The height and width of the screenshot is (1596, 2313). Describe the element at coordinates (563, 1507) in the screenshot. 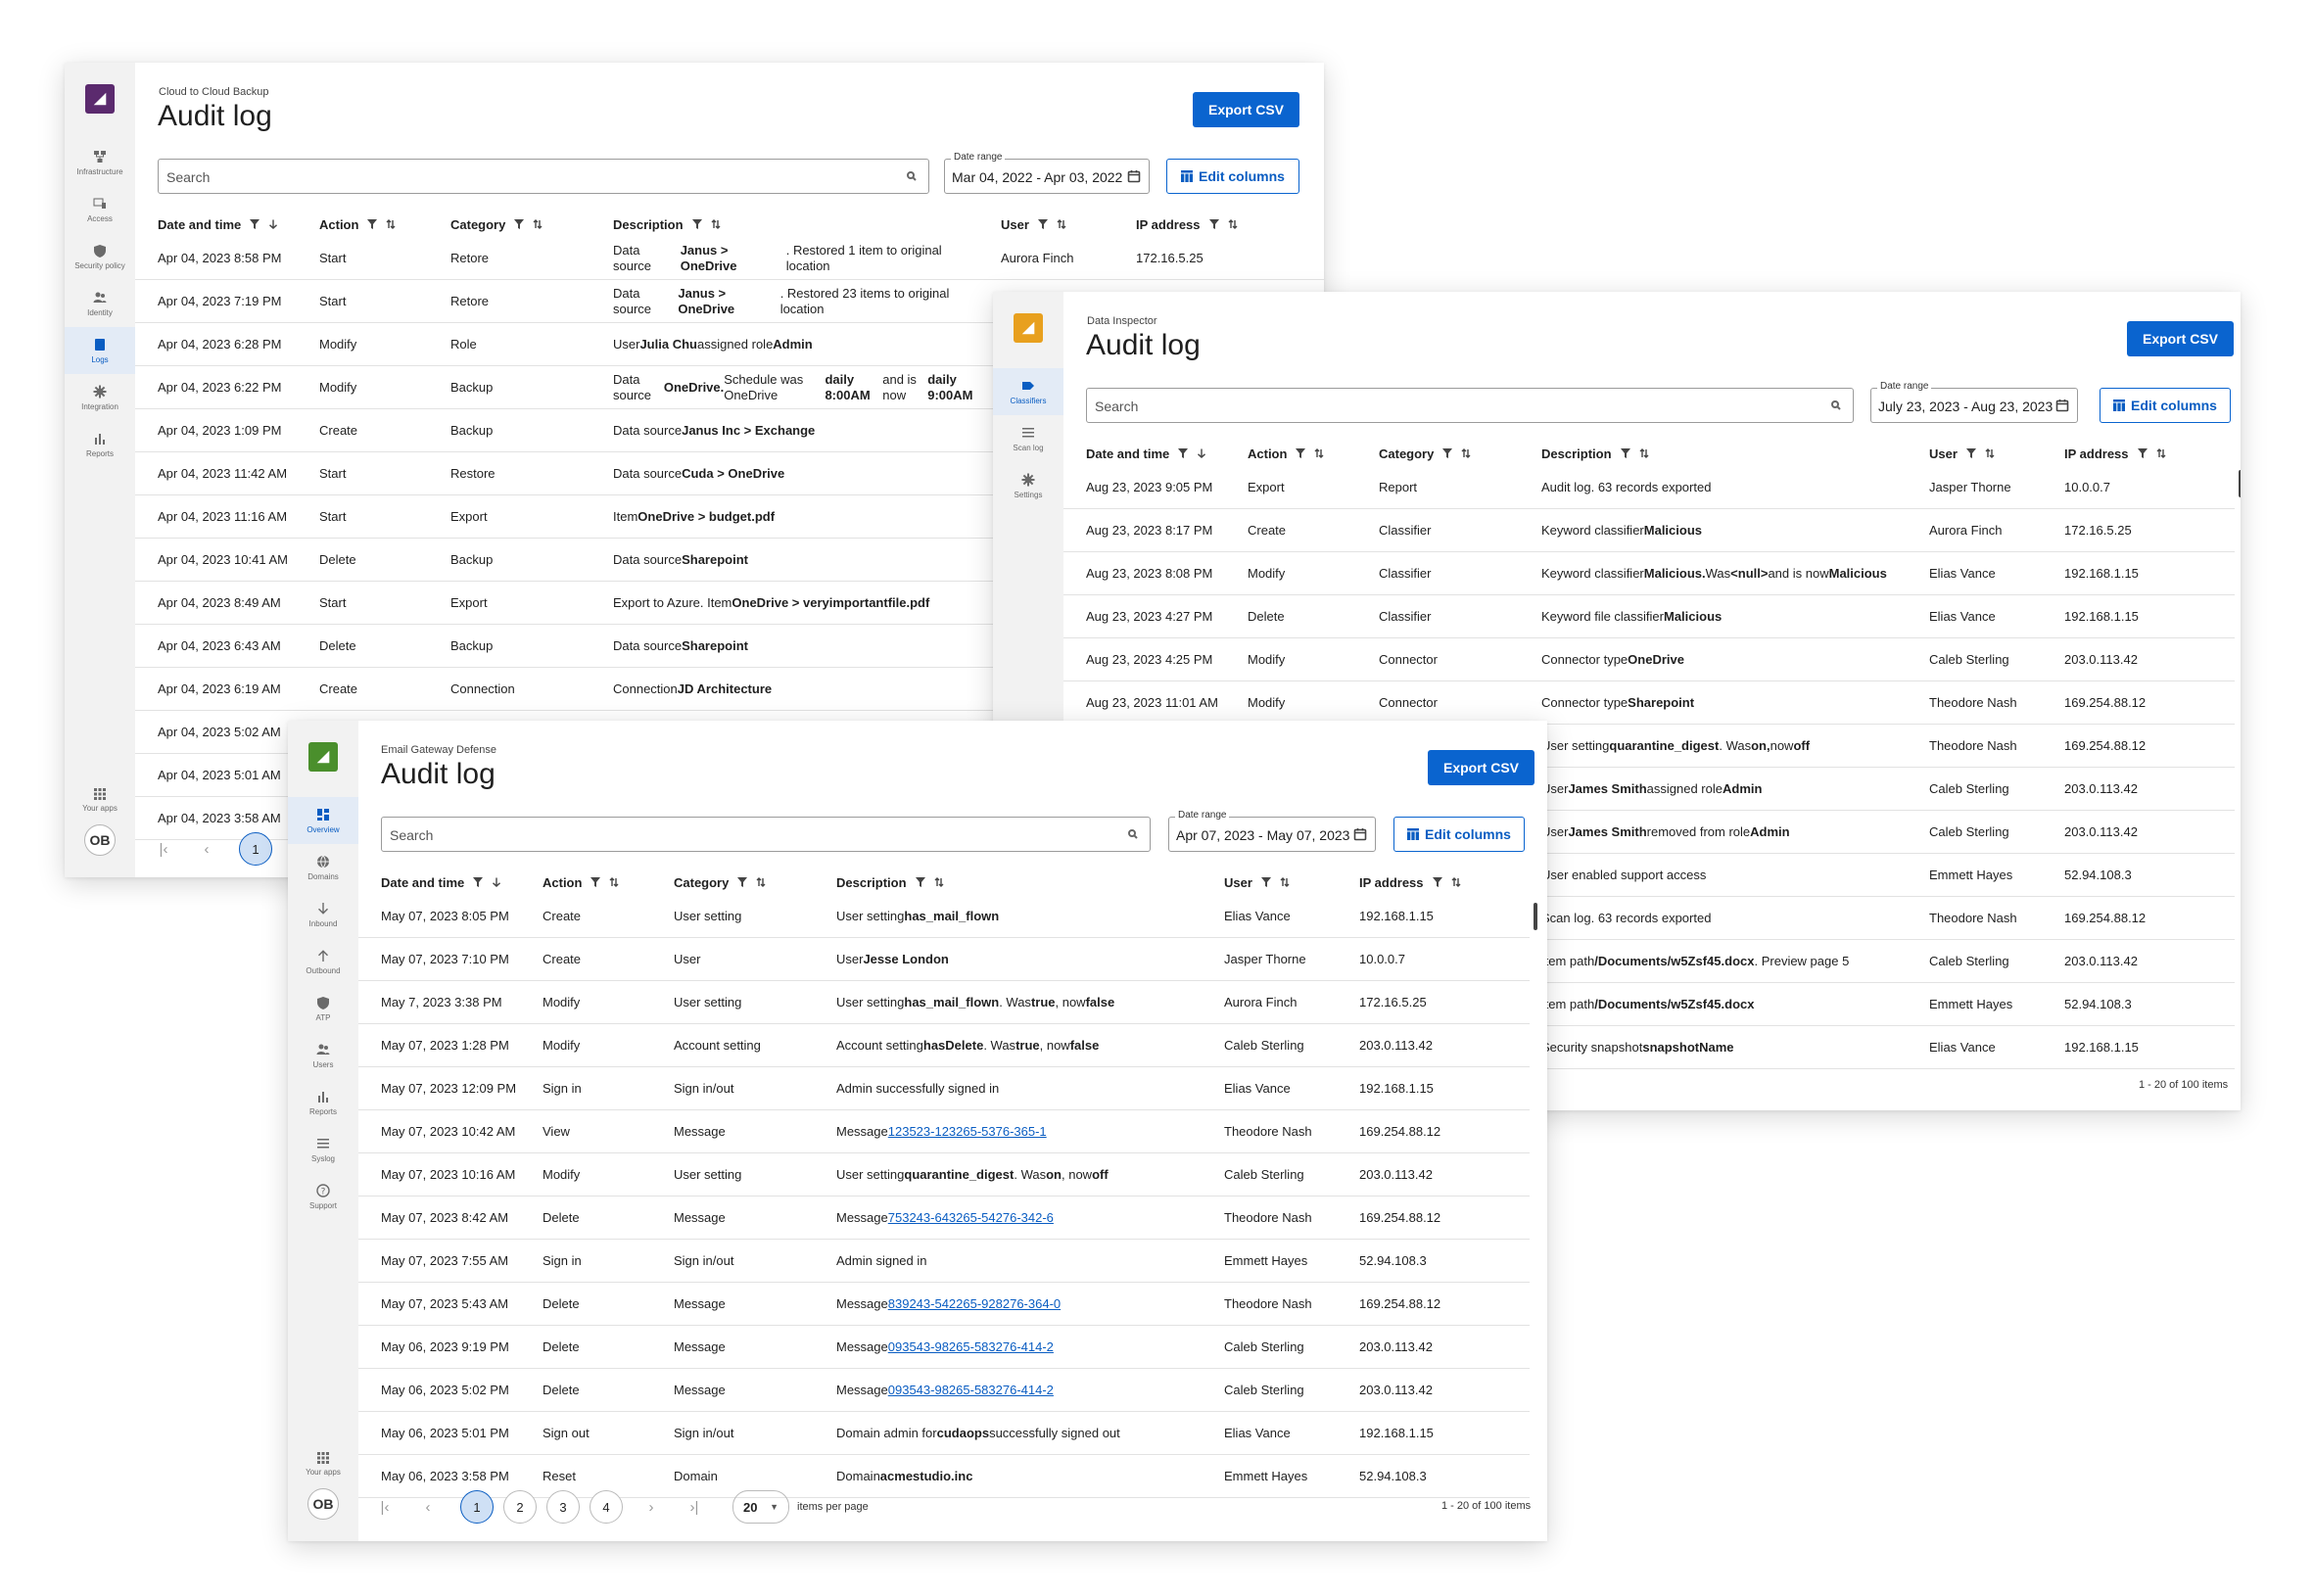

I see `page-3-button: 3` at that location.